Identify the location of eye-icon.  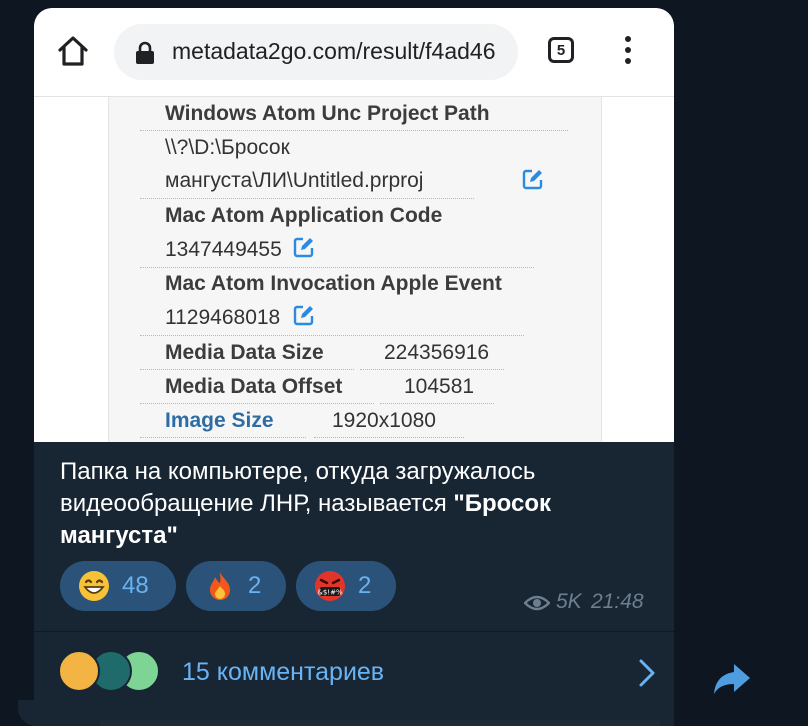
(537, 603).